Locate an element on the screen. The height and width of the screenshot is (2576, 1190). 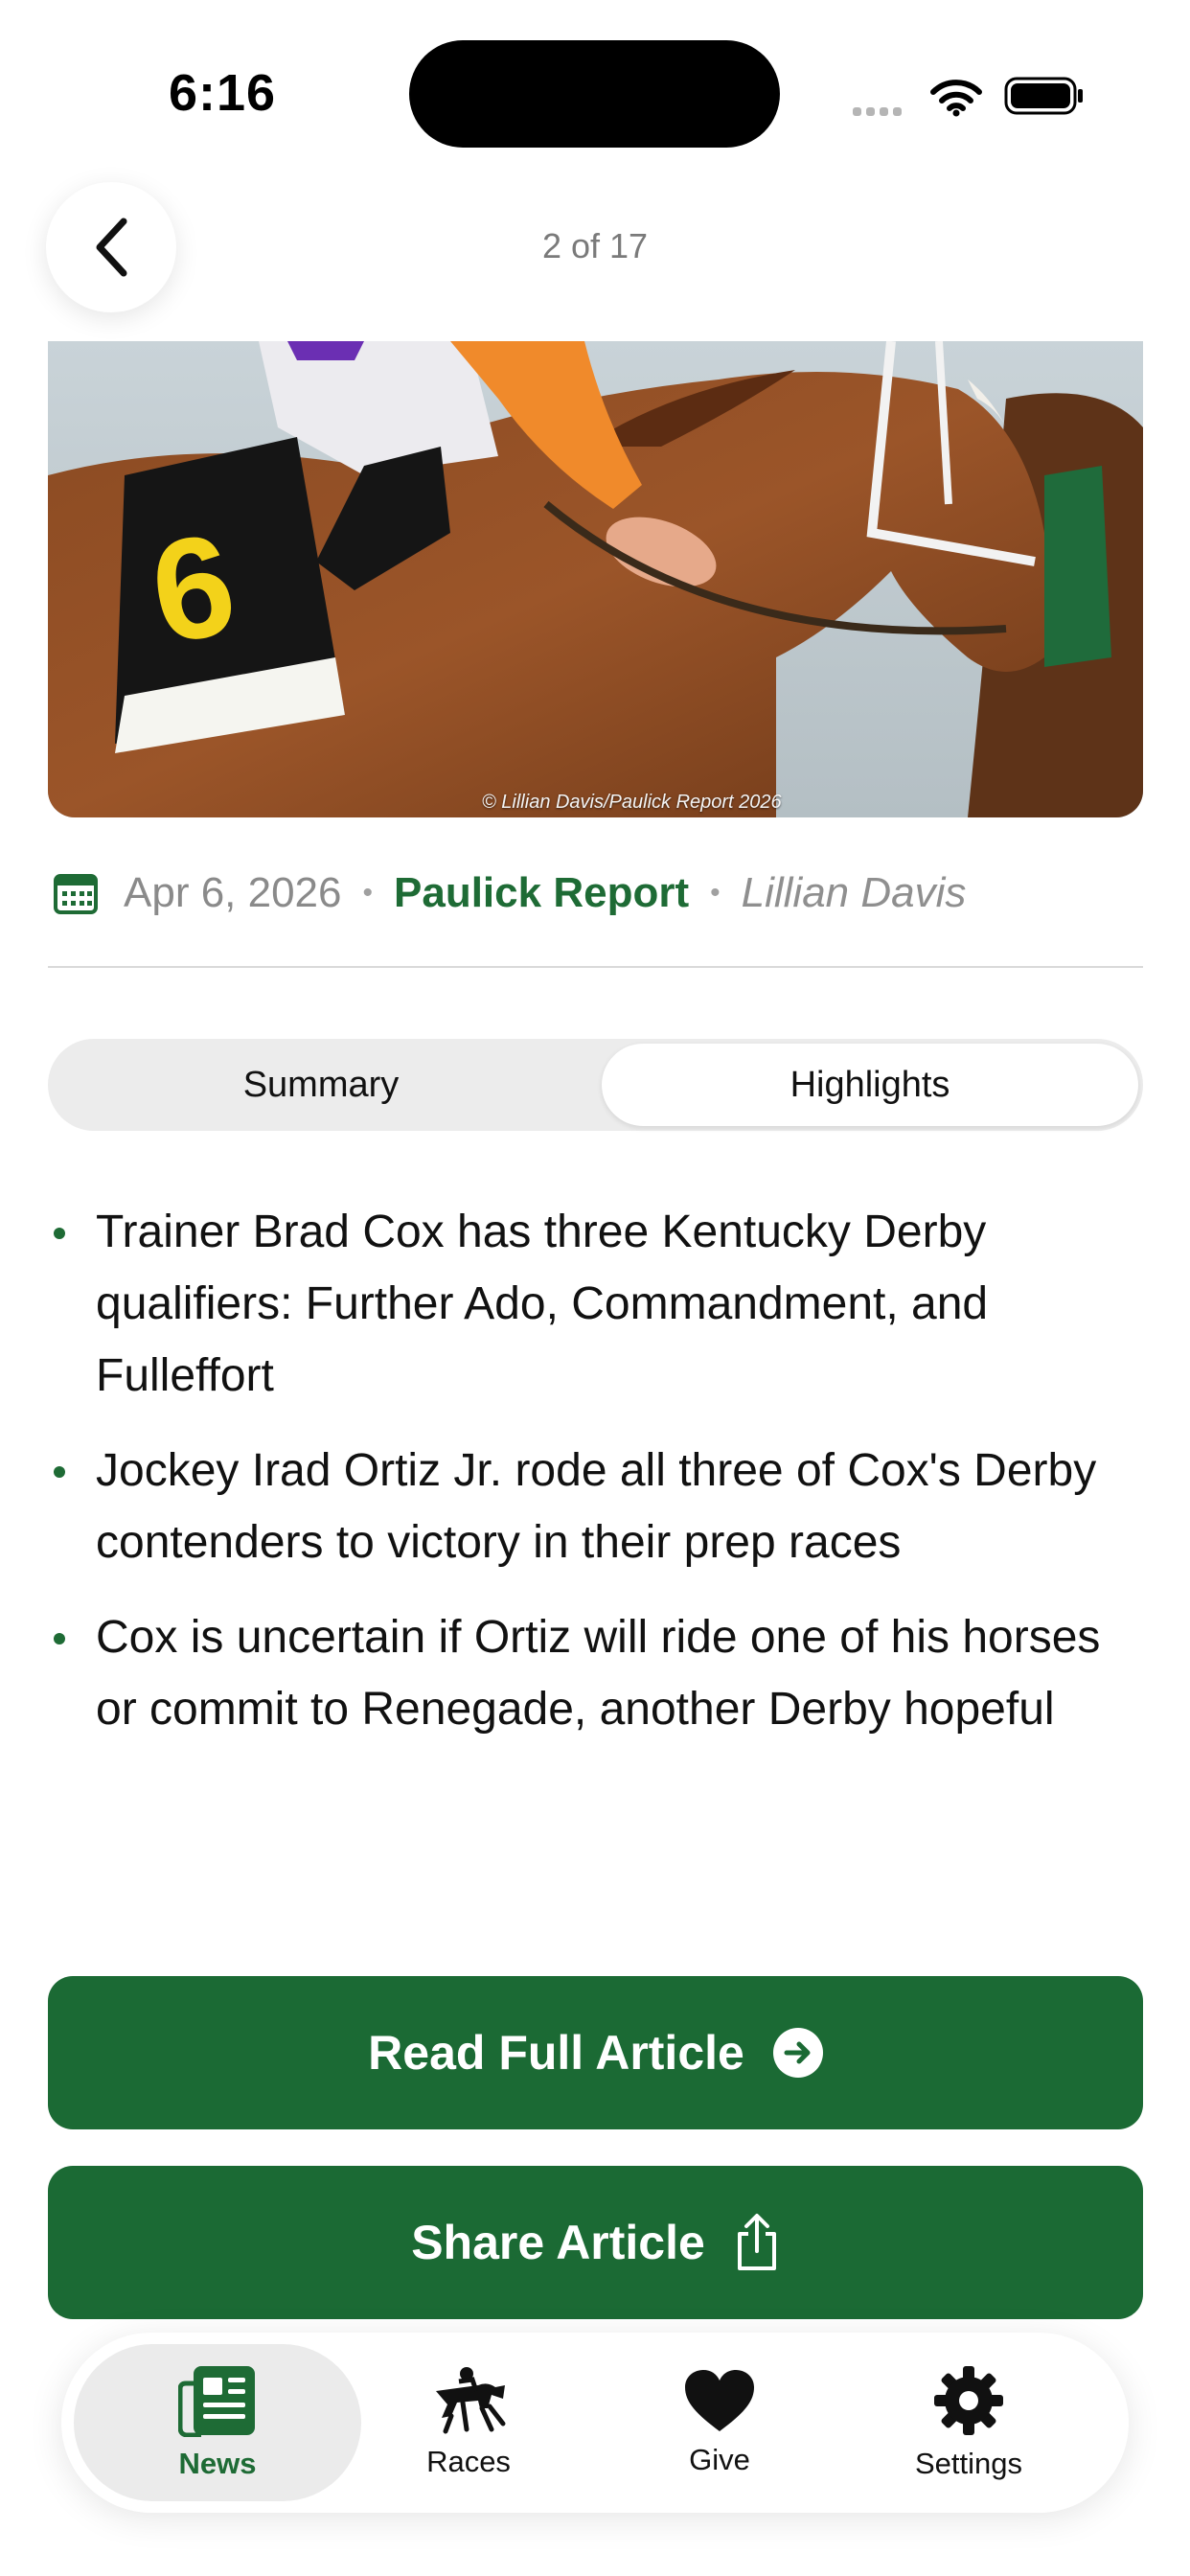
share-article-button: Share Article is located at coordinates (595, 2242).